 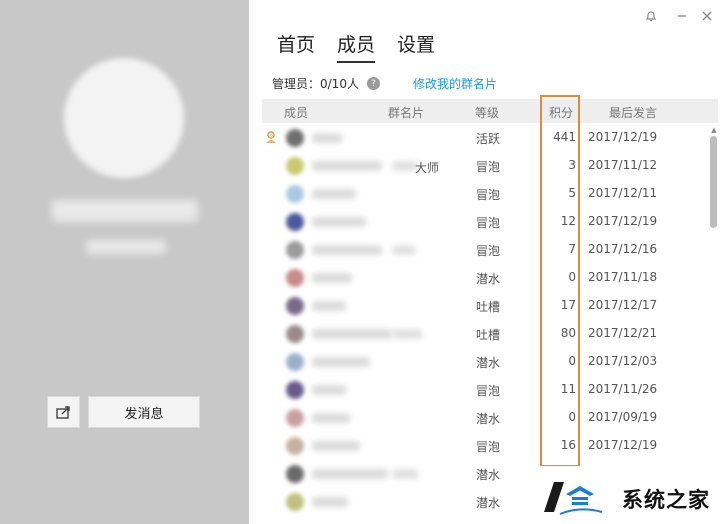 What do you see at coordinates (568, 221) in the screenshot?
I see `member-points: 12` at bounding box center [568, 221].